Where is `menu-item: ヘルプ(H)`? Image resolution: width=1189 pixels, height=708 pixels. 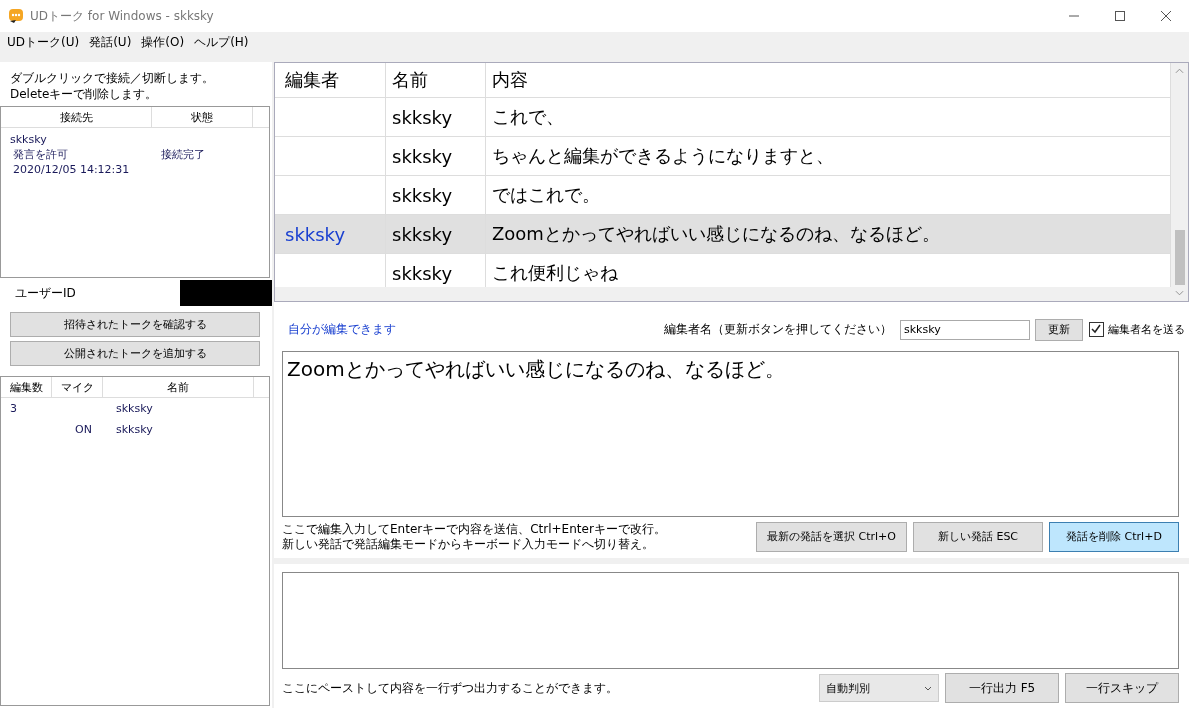 menu-item: ヘルプ(H) is located at coordinates (221, 42).